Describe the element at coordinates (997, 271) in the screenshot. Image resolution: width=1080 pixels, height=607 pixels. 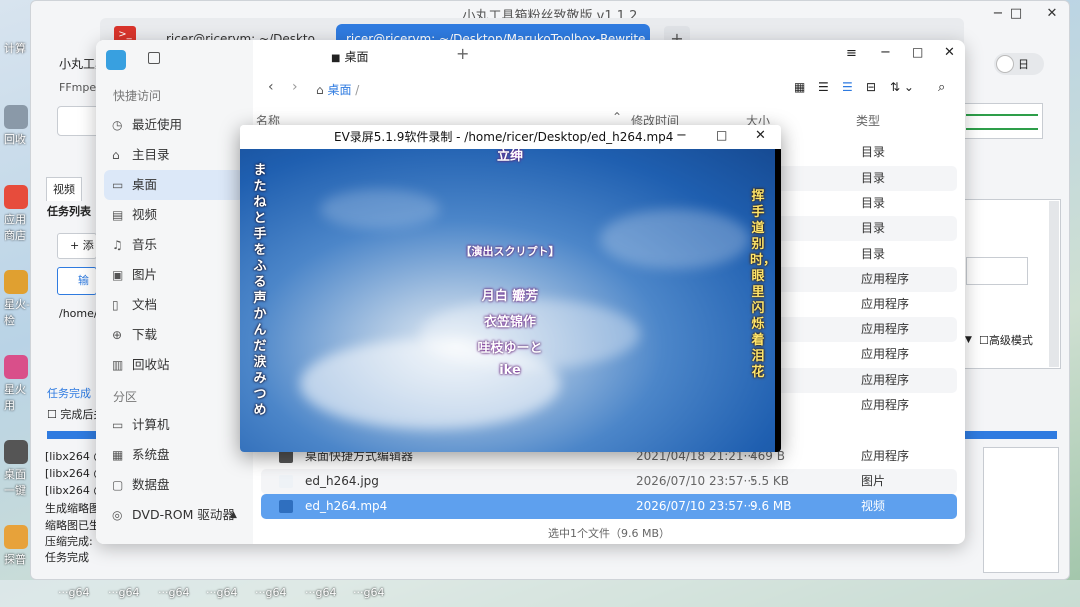
I see `right-input` at that location.